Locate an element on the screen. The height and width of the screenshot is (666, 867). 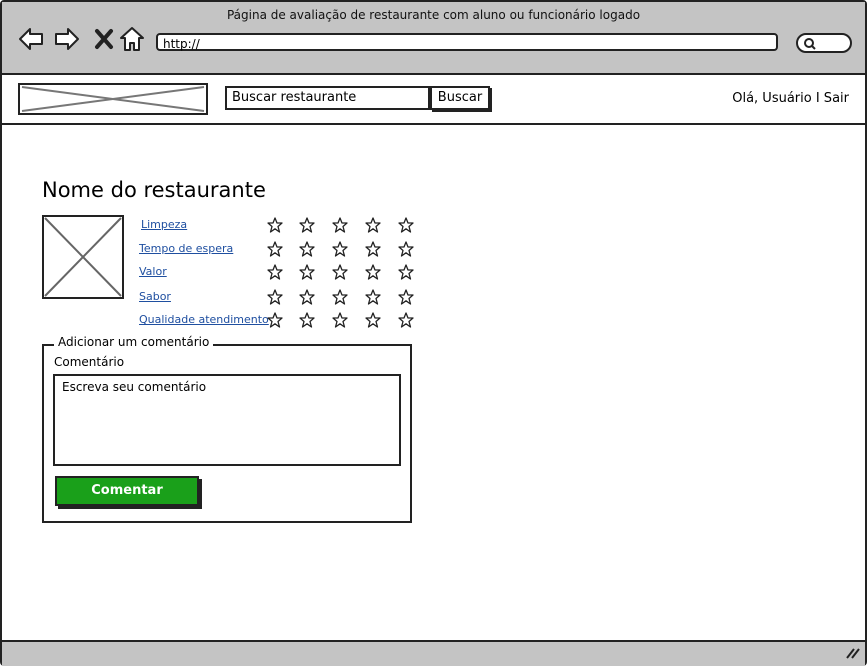
status-bar is located at coordinates (433, 653).